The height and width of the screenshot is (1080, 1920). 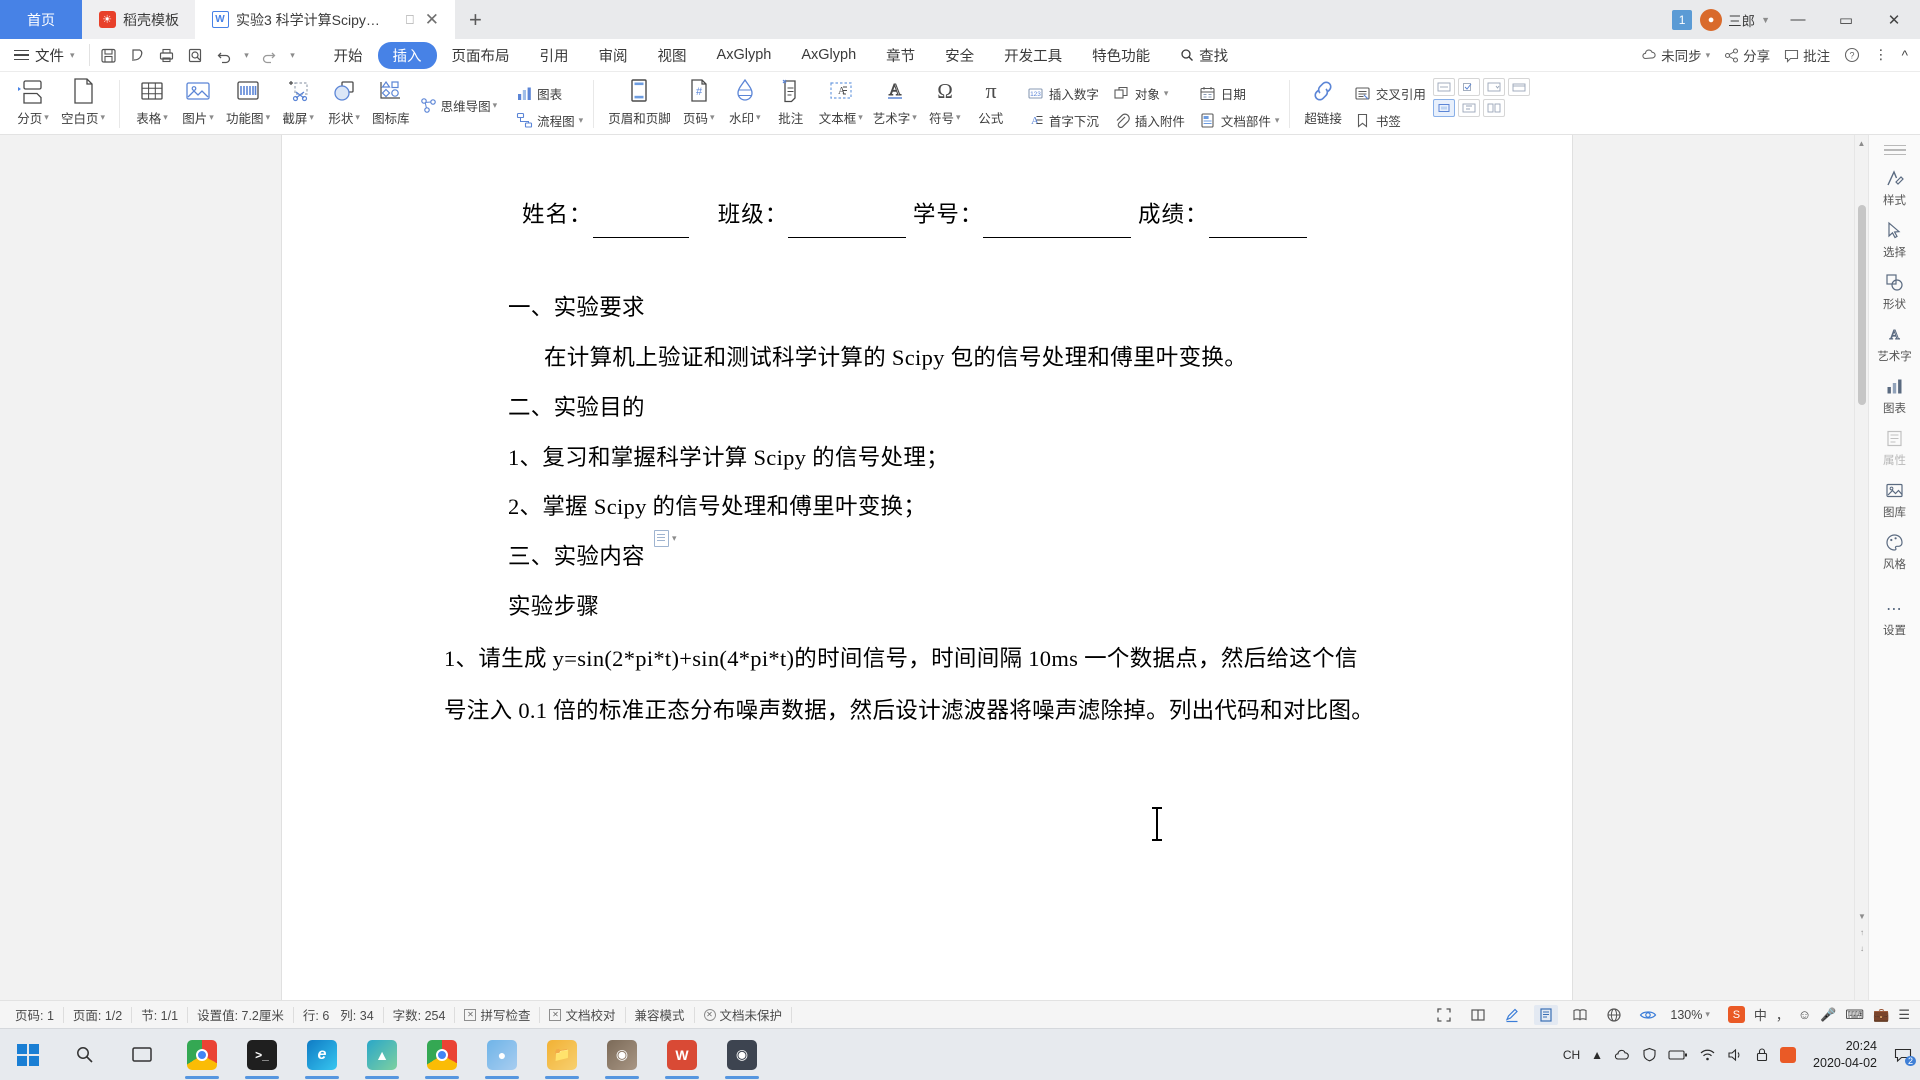 What do you see at coordinates (1846, 19) in the screenshot?
I see `maximize-button: ▭` at bounding box center [1846, 19].